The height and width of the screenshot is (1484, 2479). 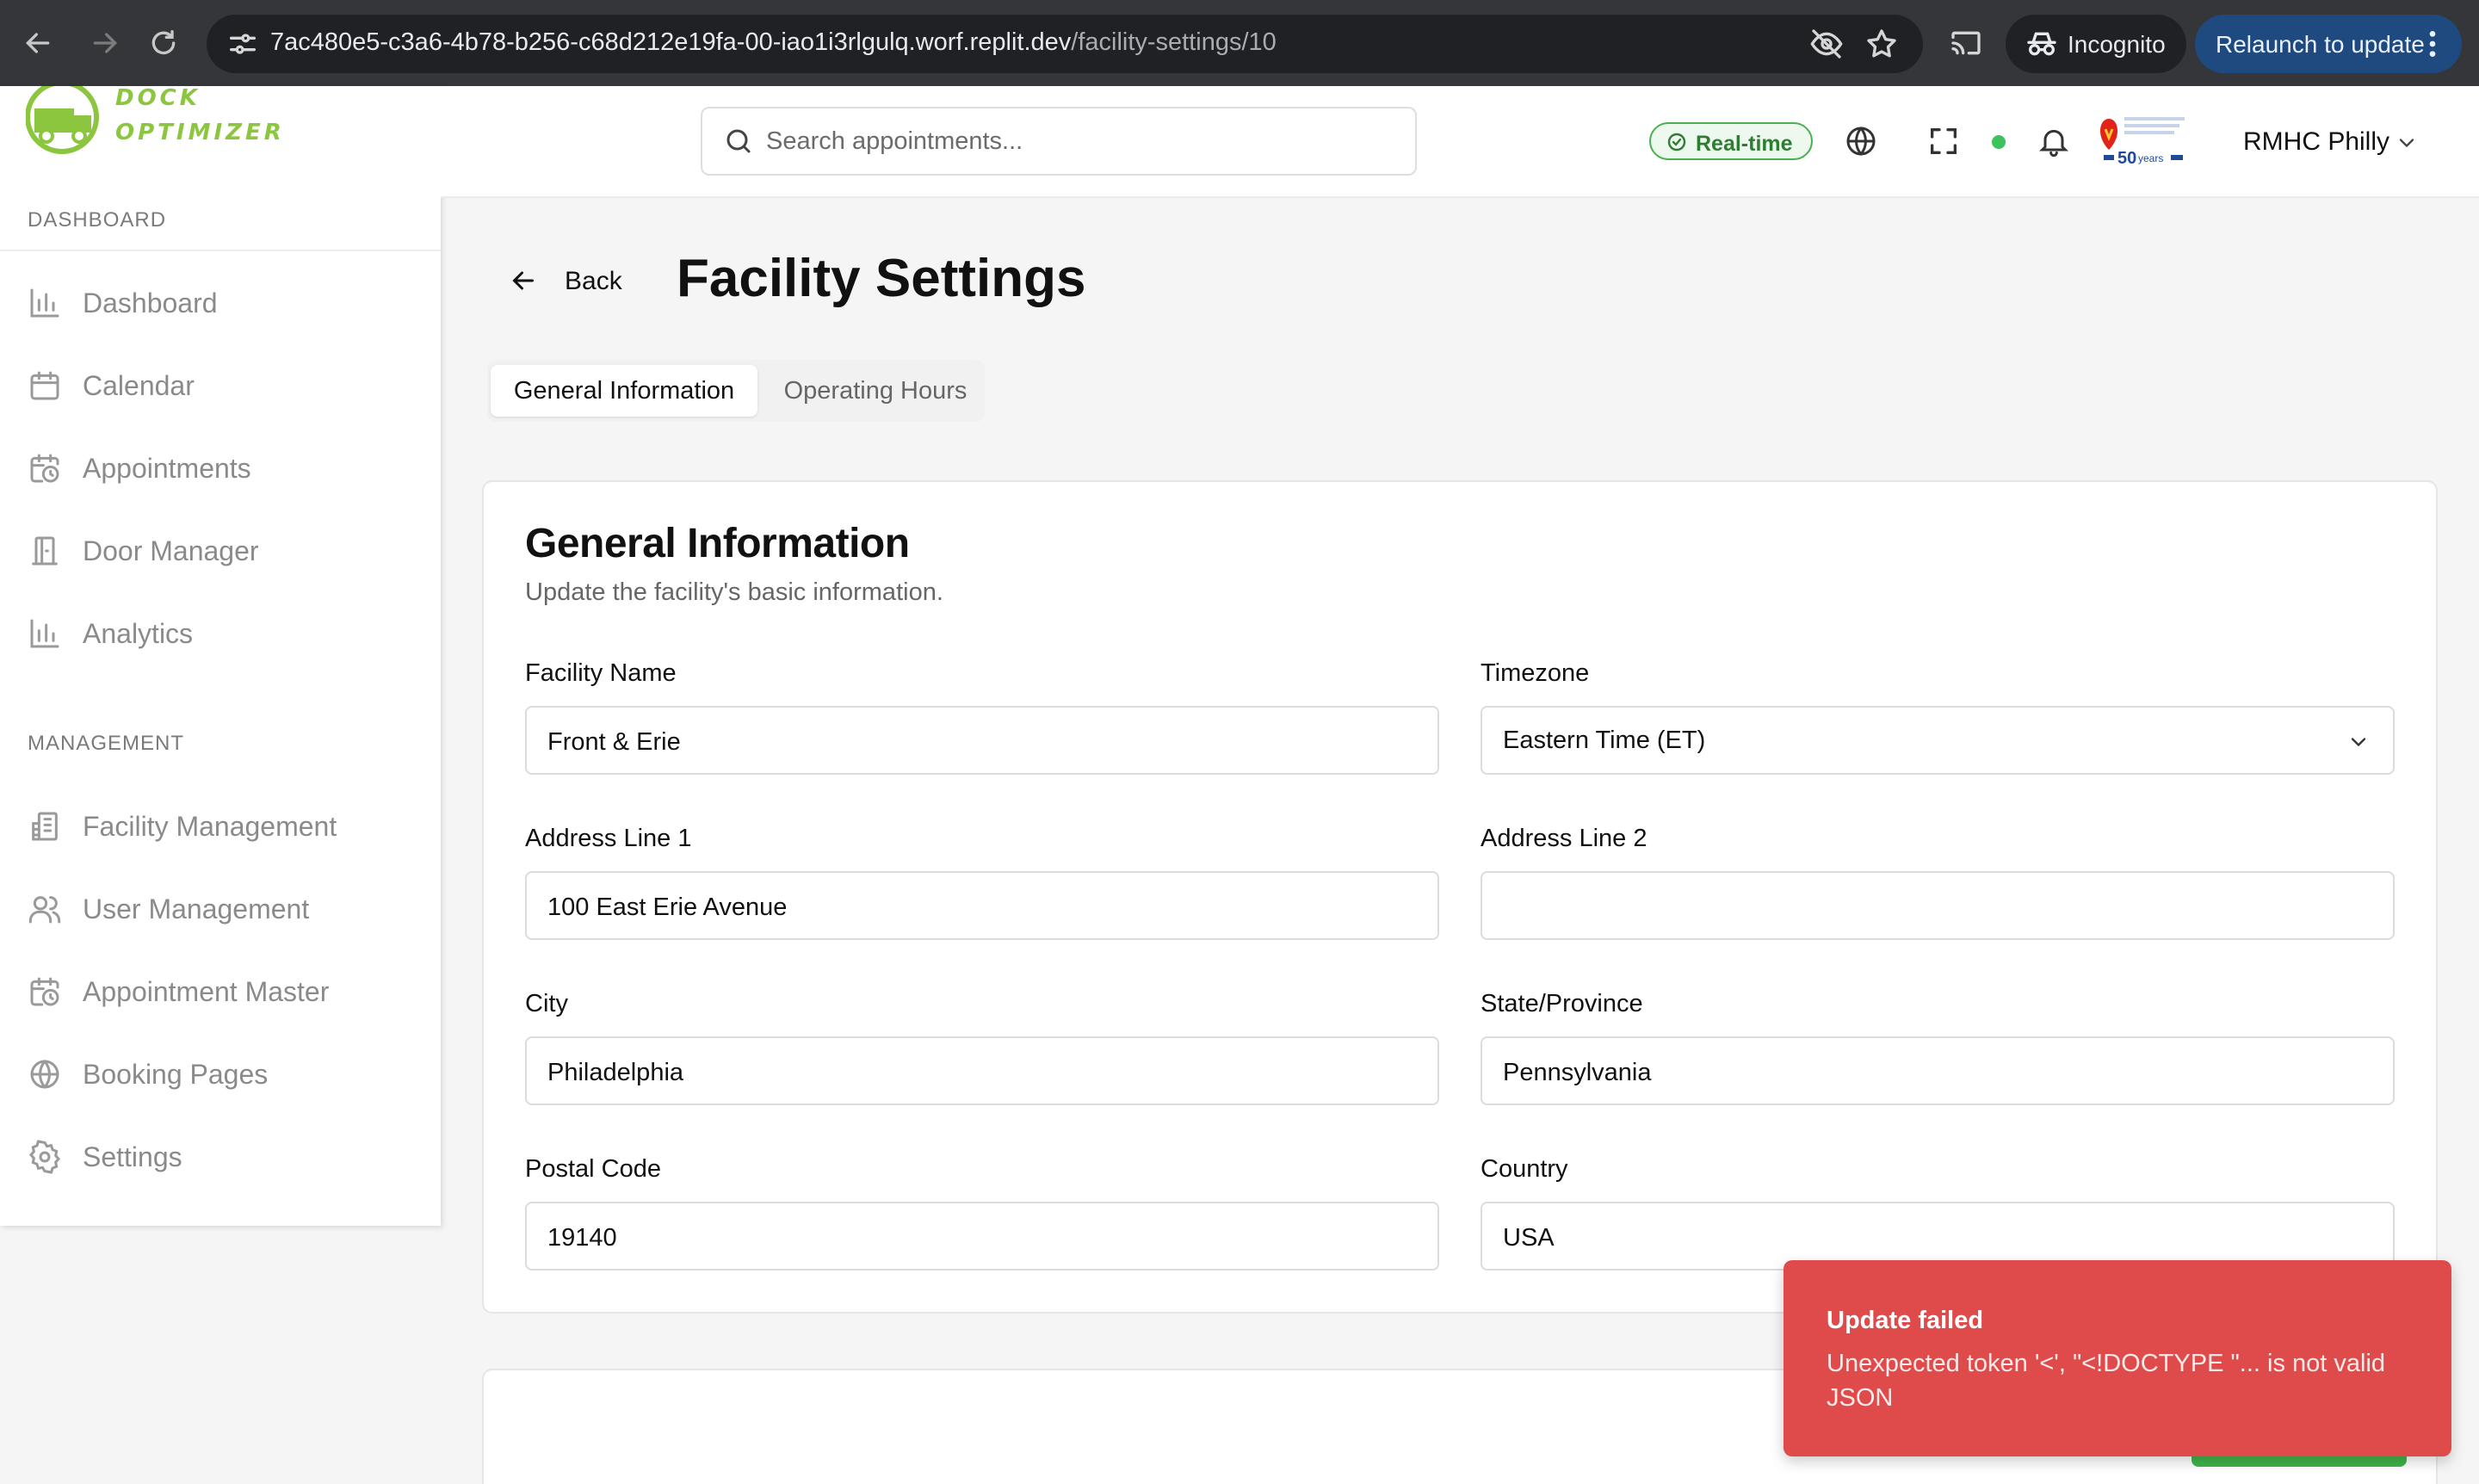 What do you see at coordinates (1535, 673) in the screenshot?
I see `timezone-label: Timezone` at bounding box center [1535, 673].